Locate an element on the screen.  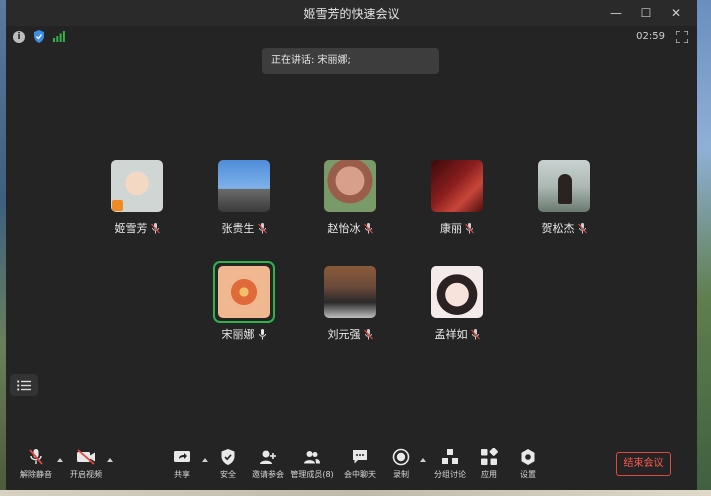
manage-participants-button: 管理成员(8) is located at coordinates (312, 464).